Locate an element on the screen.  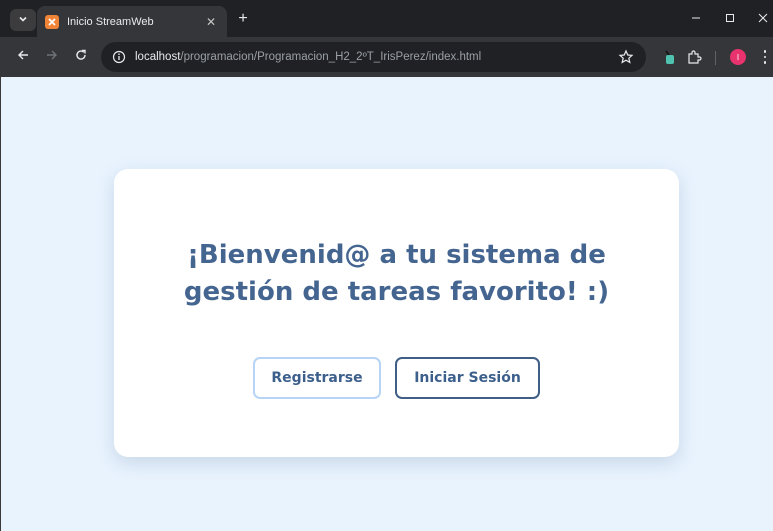
title-bar: Inicio StreamWeb ✕ + is located at coordinates (386, 18).